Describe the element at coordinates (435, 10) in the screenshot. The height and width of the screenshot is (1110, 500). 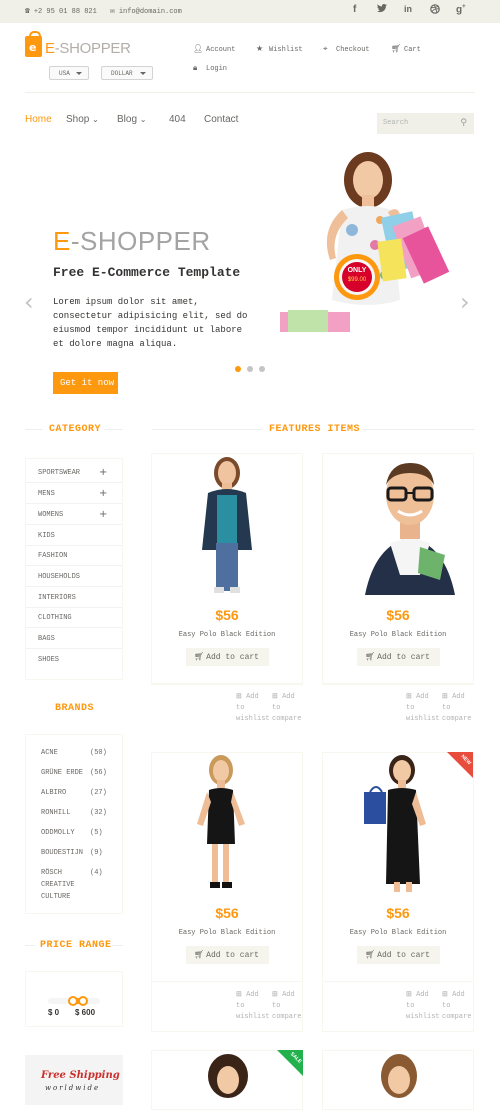
I see `dribbble-icon` at that location.